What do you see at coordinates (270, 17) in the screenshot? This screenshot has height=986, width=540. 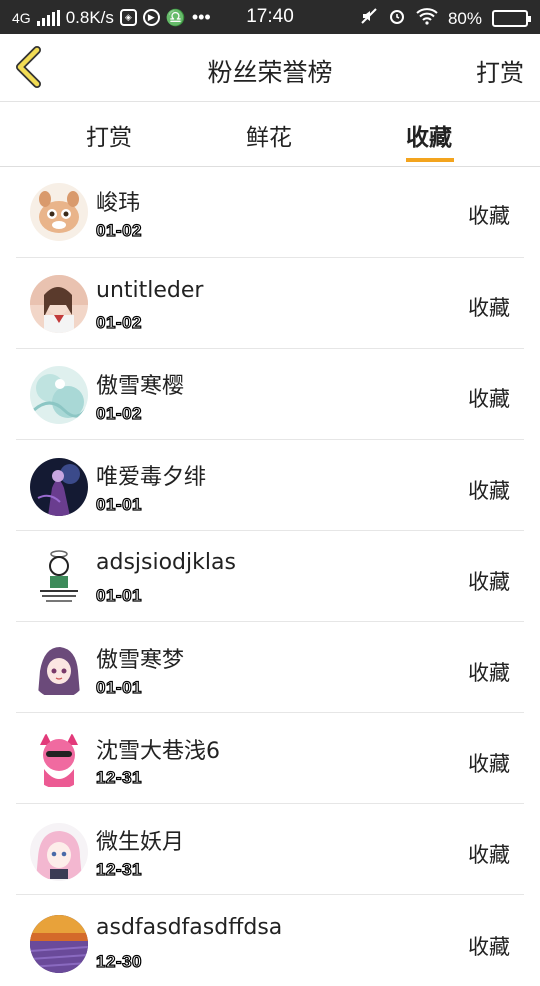 I see `status-bar: 4G 0.8K/s ◈ ▶ ♎ ••• 17:40 80%` at bounding box center [270, 17].